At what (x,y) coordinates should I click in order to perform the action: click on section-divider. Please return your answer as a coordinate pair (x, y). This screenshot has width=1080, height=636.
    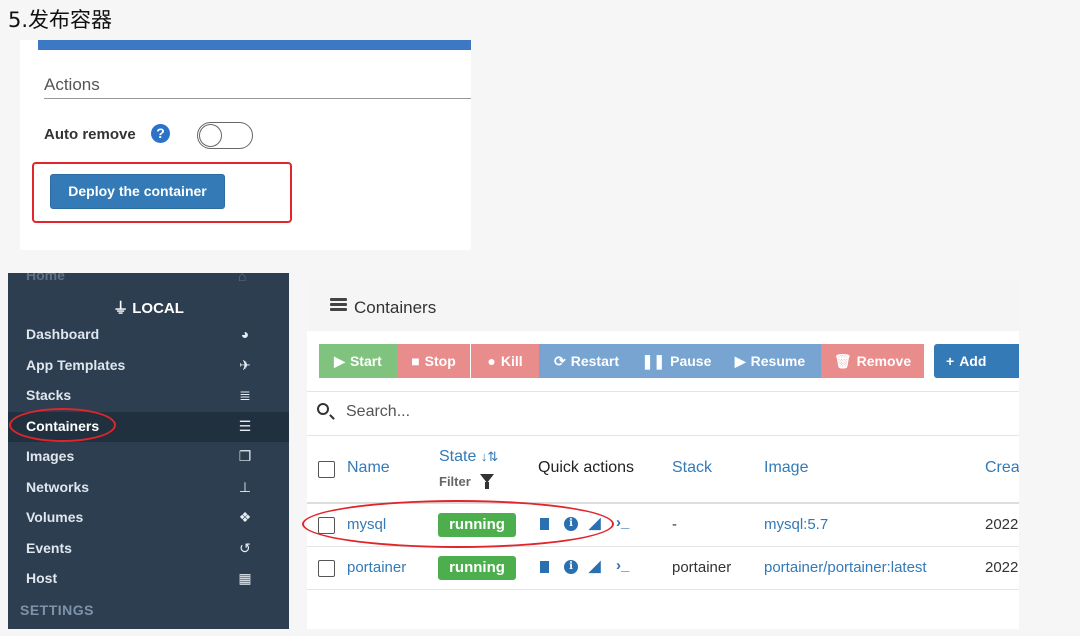
    Looking at the image, I should click on (257, 98).